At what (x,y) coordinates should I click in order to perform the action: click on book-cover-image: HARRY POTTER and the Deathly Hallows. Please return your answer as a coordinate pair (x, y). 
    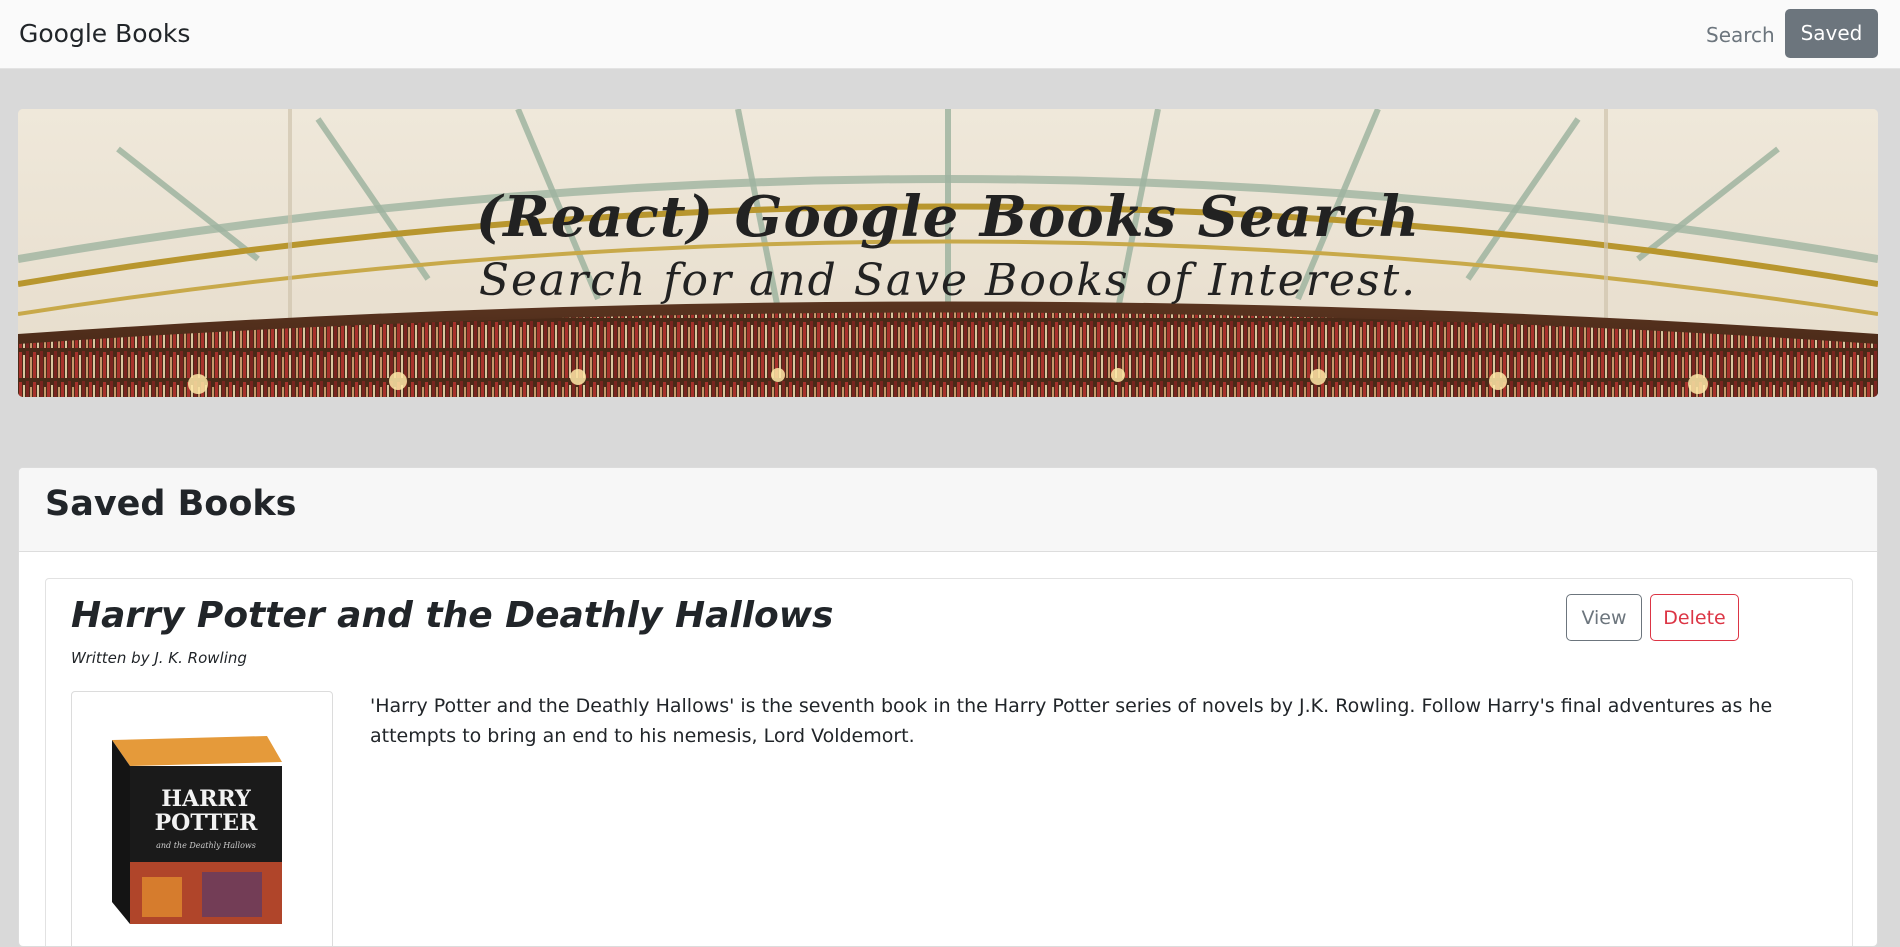
    Looking at the image, I should click on (197, 830).